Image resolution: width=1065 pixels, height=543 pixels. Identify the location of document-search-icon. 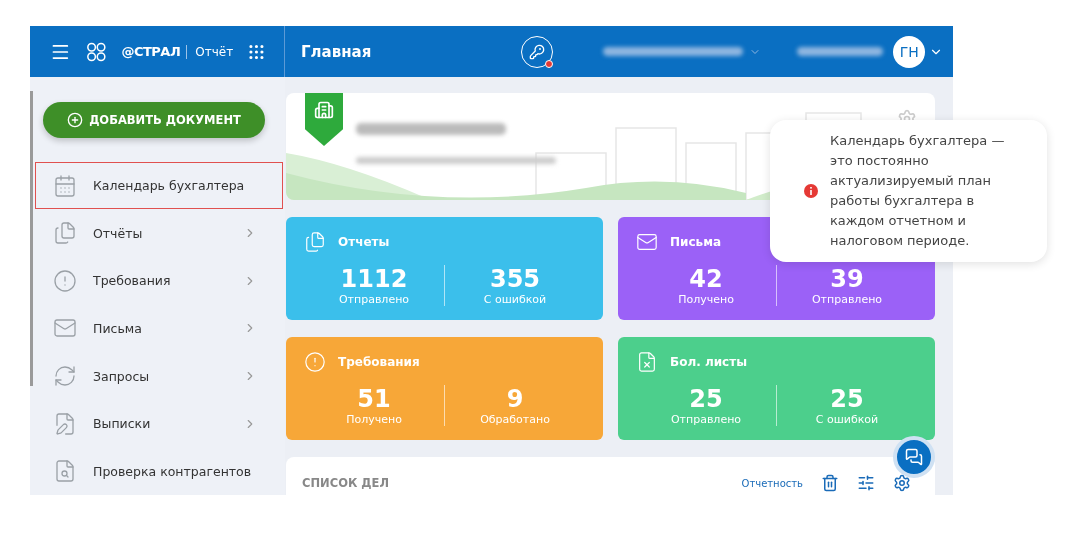
(65, 471).